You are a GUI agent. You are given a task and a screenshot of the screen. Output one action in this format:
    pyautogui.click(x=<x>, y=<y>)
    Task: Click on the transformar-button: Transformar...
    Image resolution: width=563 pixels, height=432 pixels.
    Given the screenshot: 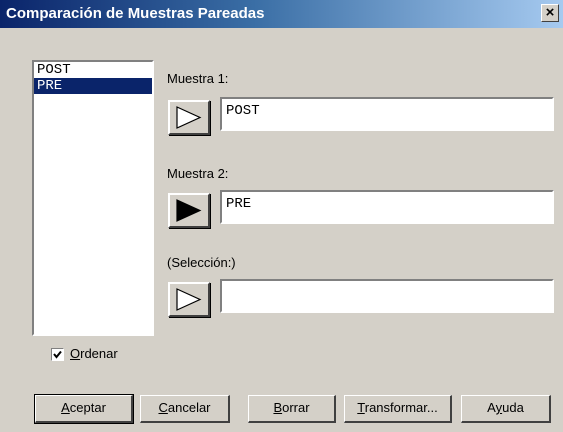 What is the action you would take?
    pyautogui.click(x=398, y=409)
    